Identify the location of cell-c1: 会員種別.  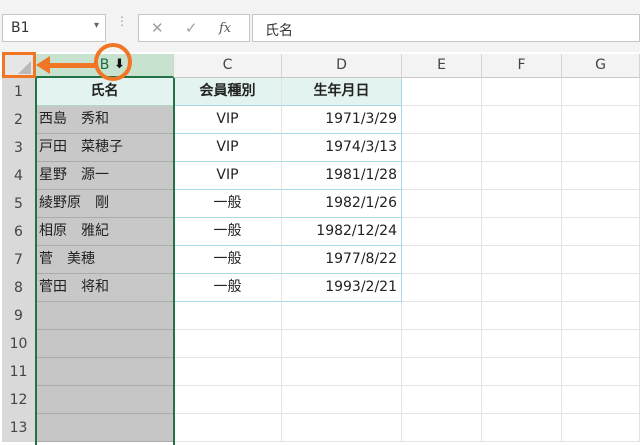
(228, 92).